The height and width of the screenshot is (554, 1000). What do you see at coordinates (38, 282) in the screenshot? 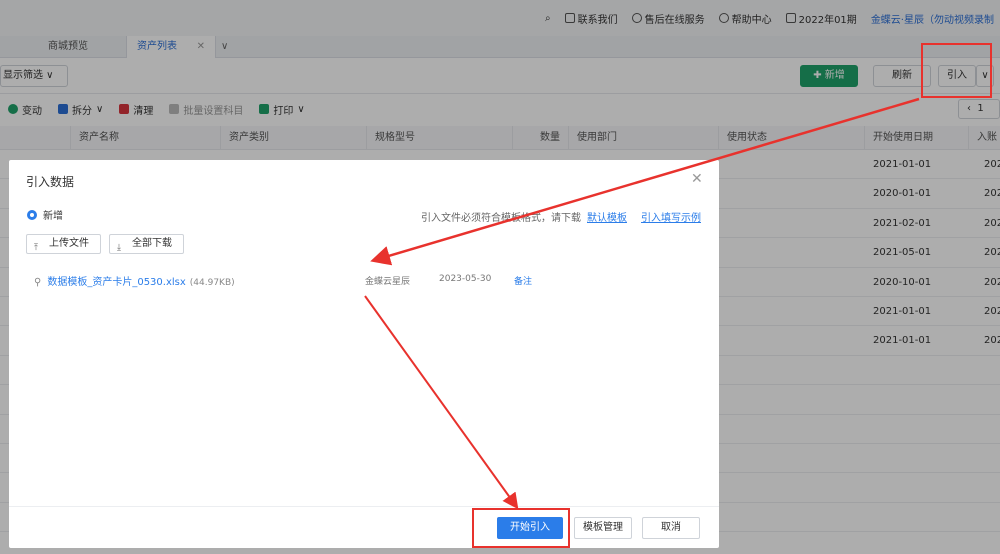
I see `paperclip-icon: ⚲` at bounding box center [38, 282].